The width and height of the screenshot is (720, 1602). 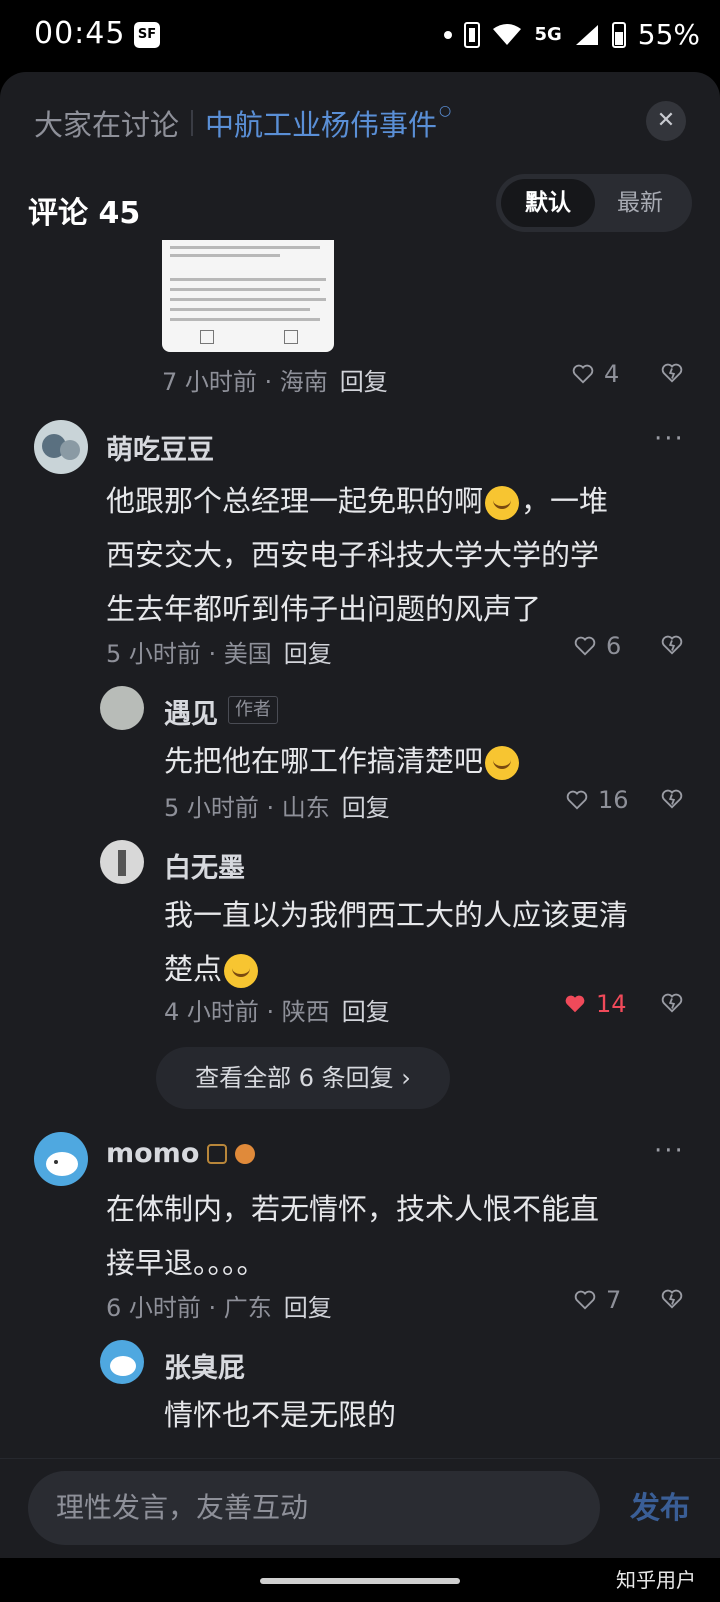 I want to click on comment-meta: 5 小时前 · 美国 回复, so click(x=219, y=654).